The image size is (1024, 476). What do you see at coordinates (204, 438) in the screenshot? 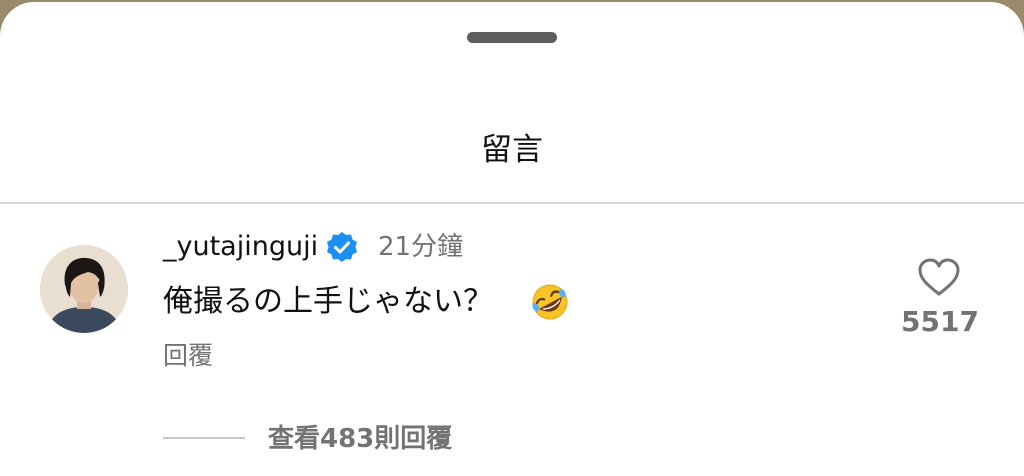
I see `replies-divider-line` at bounding box center [204, 438].